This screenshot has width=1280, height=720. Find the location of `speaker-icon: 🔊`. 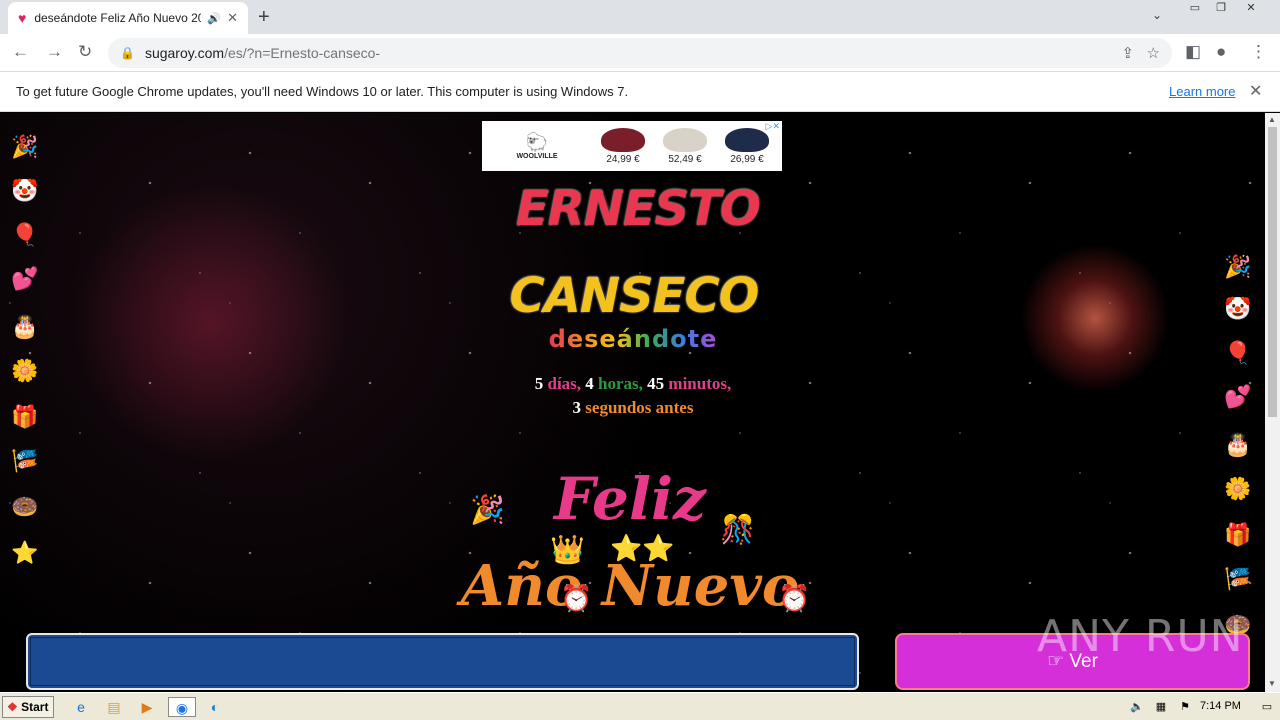

speaker-icon: 🔊 is located at coordinates (214, 18).